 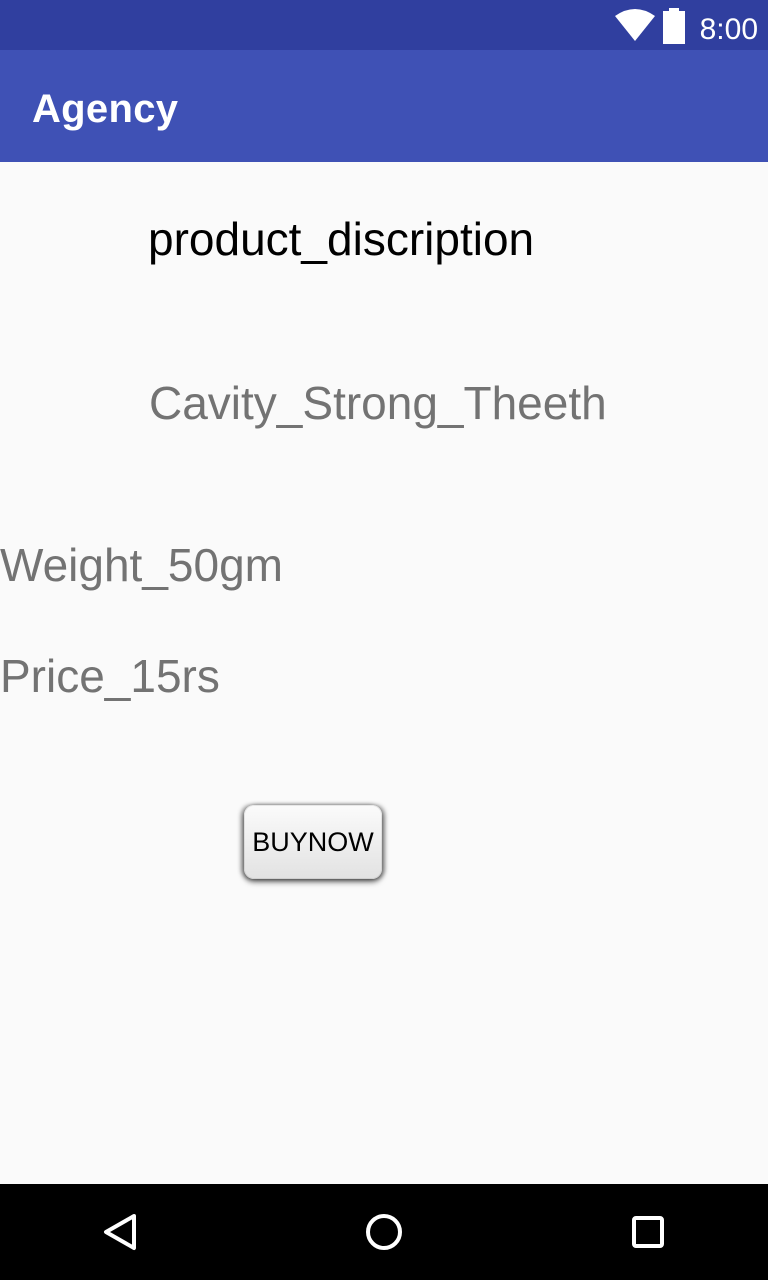 I want to click on product-description-heading: product_discription, so click(x=341, y=239).